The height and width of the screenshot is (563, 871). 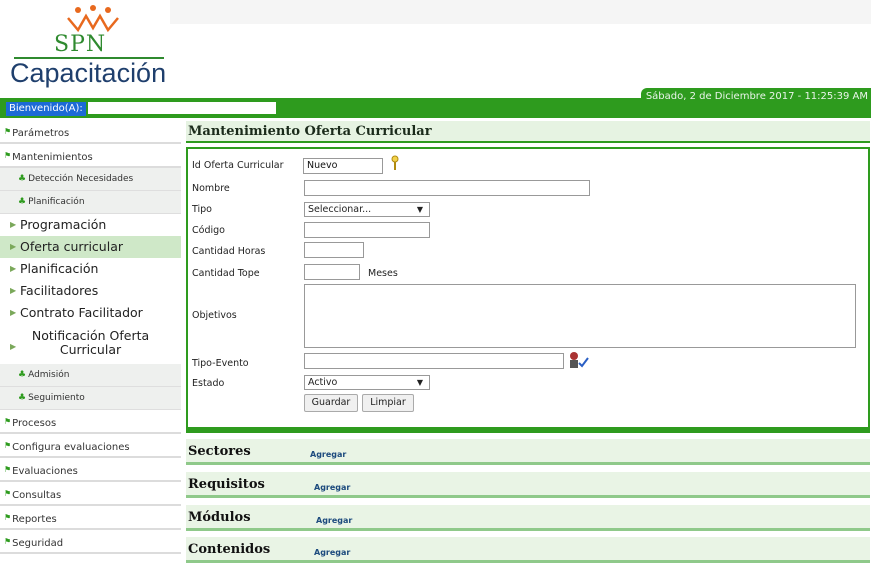 What do you see at coordinates (434, 361) in the screenshot?
I see `tipo-evento-field` at bounding box center [434, 361].